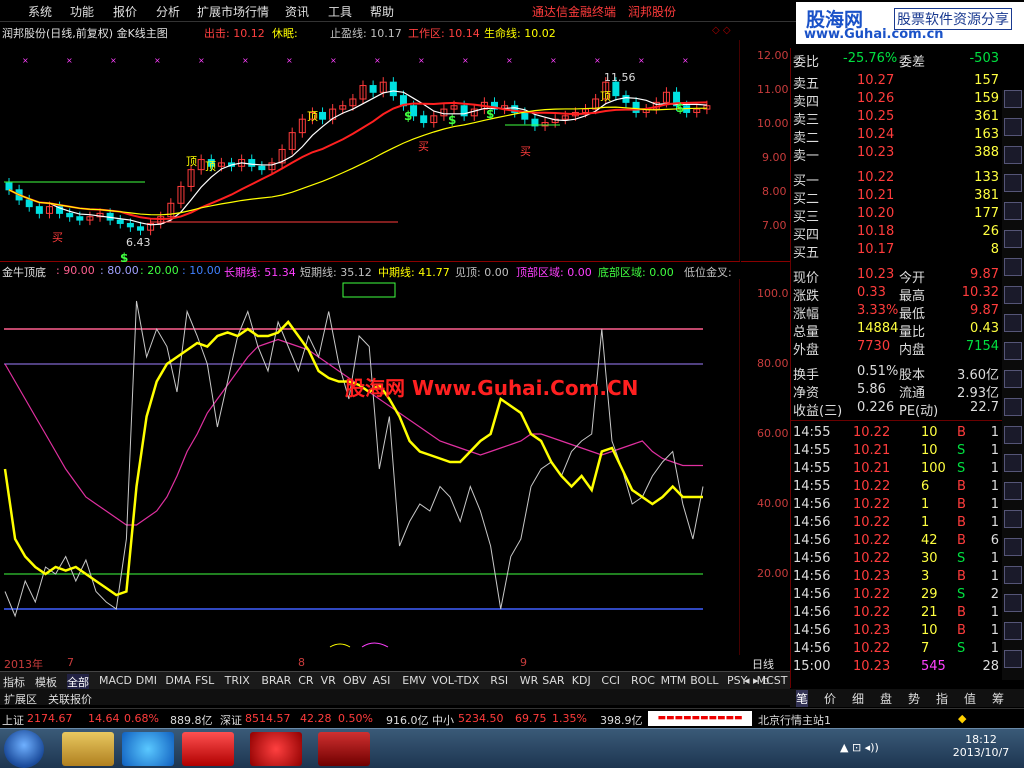 The height and width of the screenshot is (768, 1024). What do you see at coordinates (981, 752) in the screenshot?
I see `clock-date: 2013/10/7` at bounding box center [981, 752].